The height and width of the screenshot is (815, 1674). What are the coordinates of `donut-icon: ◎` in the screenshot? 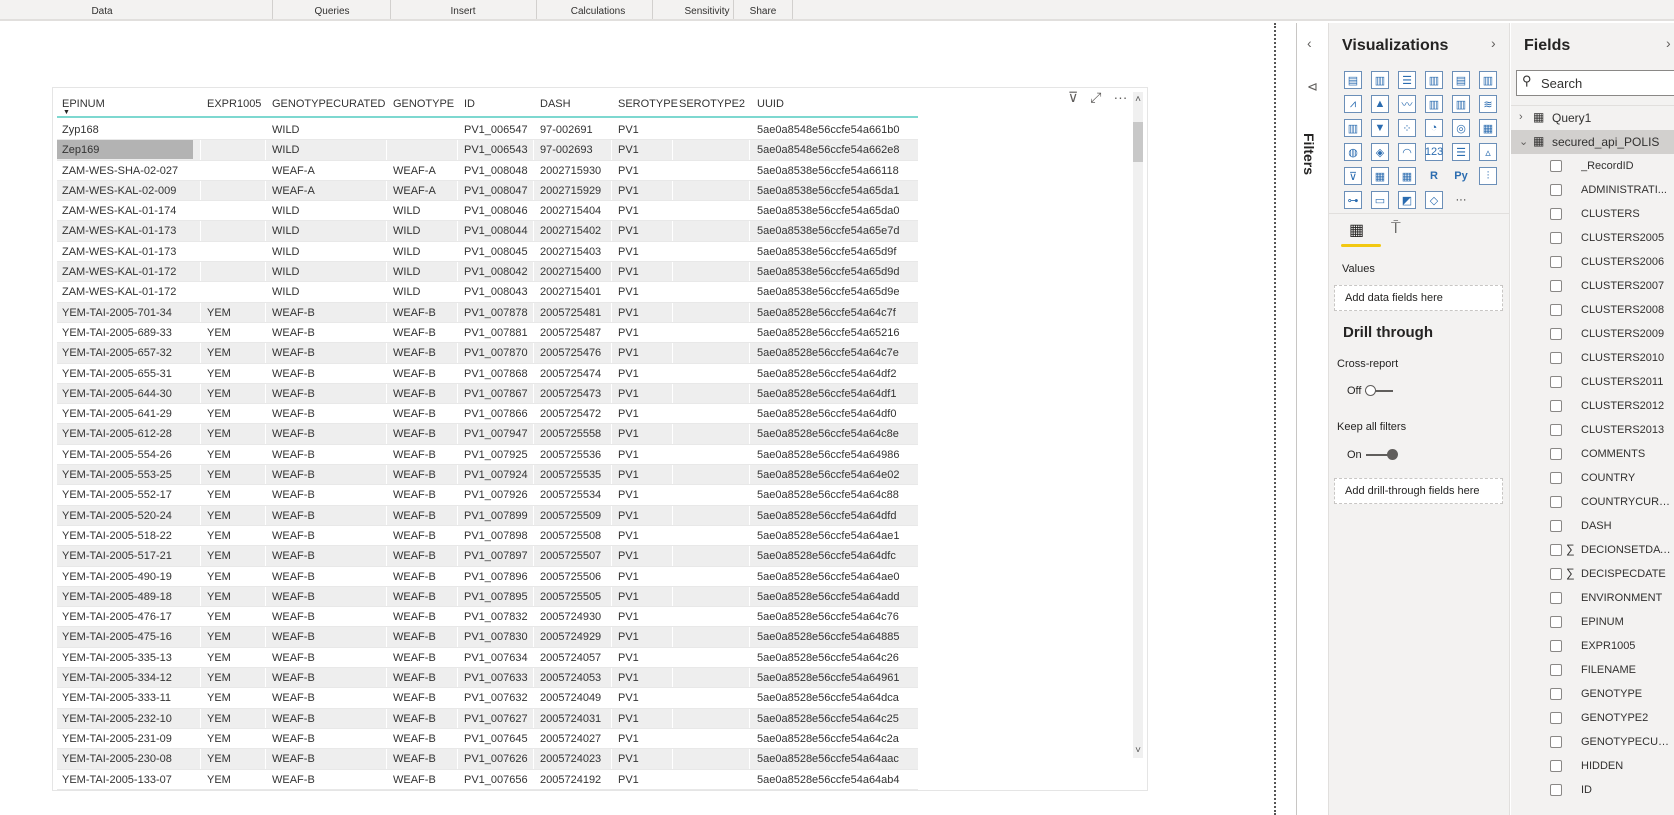 It's located at (1461, 128).